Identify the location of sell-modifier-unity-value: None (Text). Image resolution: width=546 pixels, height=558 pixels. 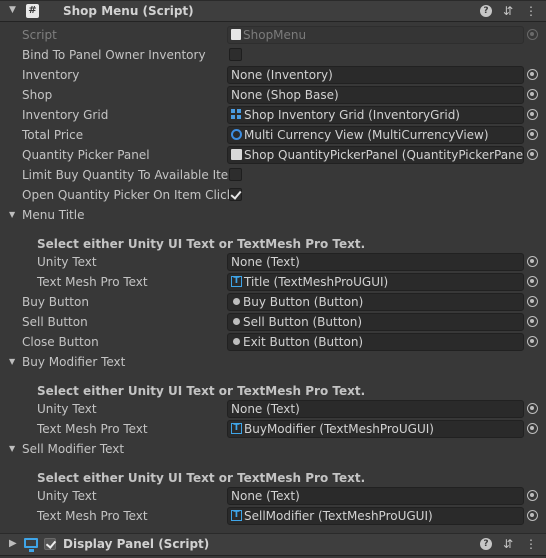
(265, 496).